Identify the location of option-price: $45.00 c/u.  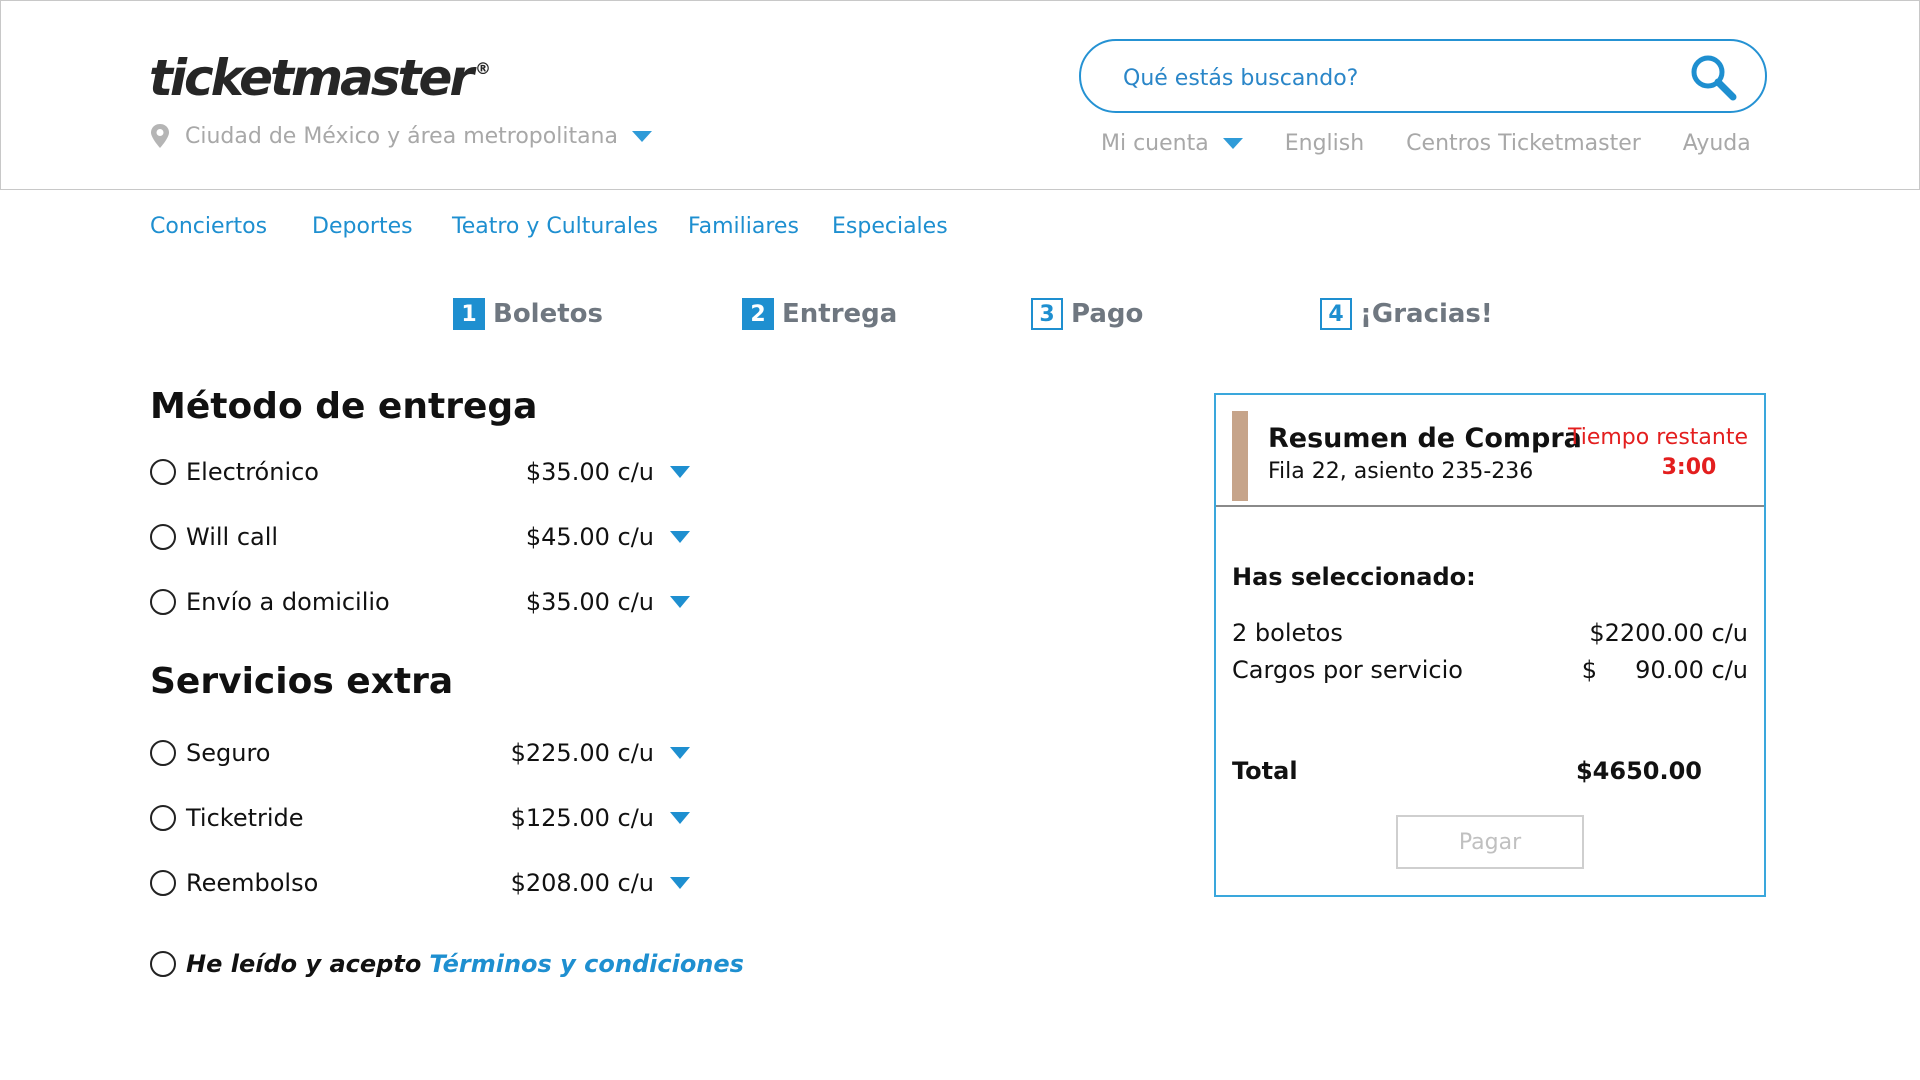
(589, 537).